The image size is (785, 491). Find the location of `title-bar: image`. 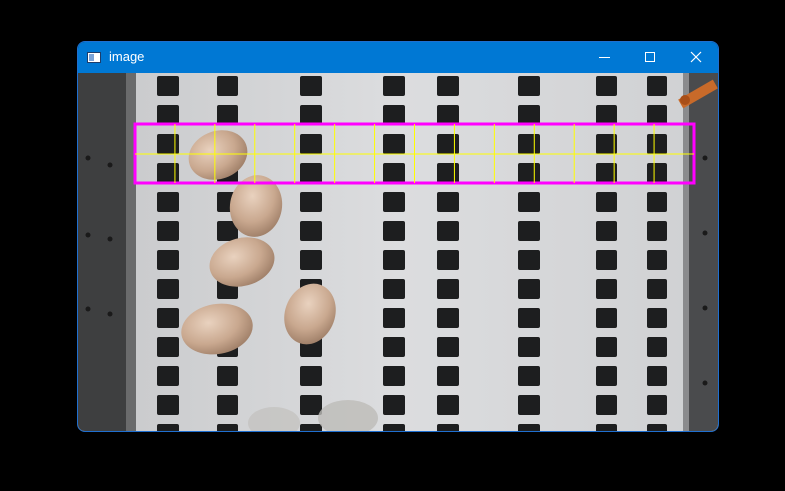

title-bar: image is located at coordinates (398, 57).